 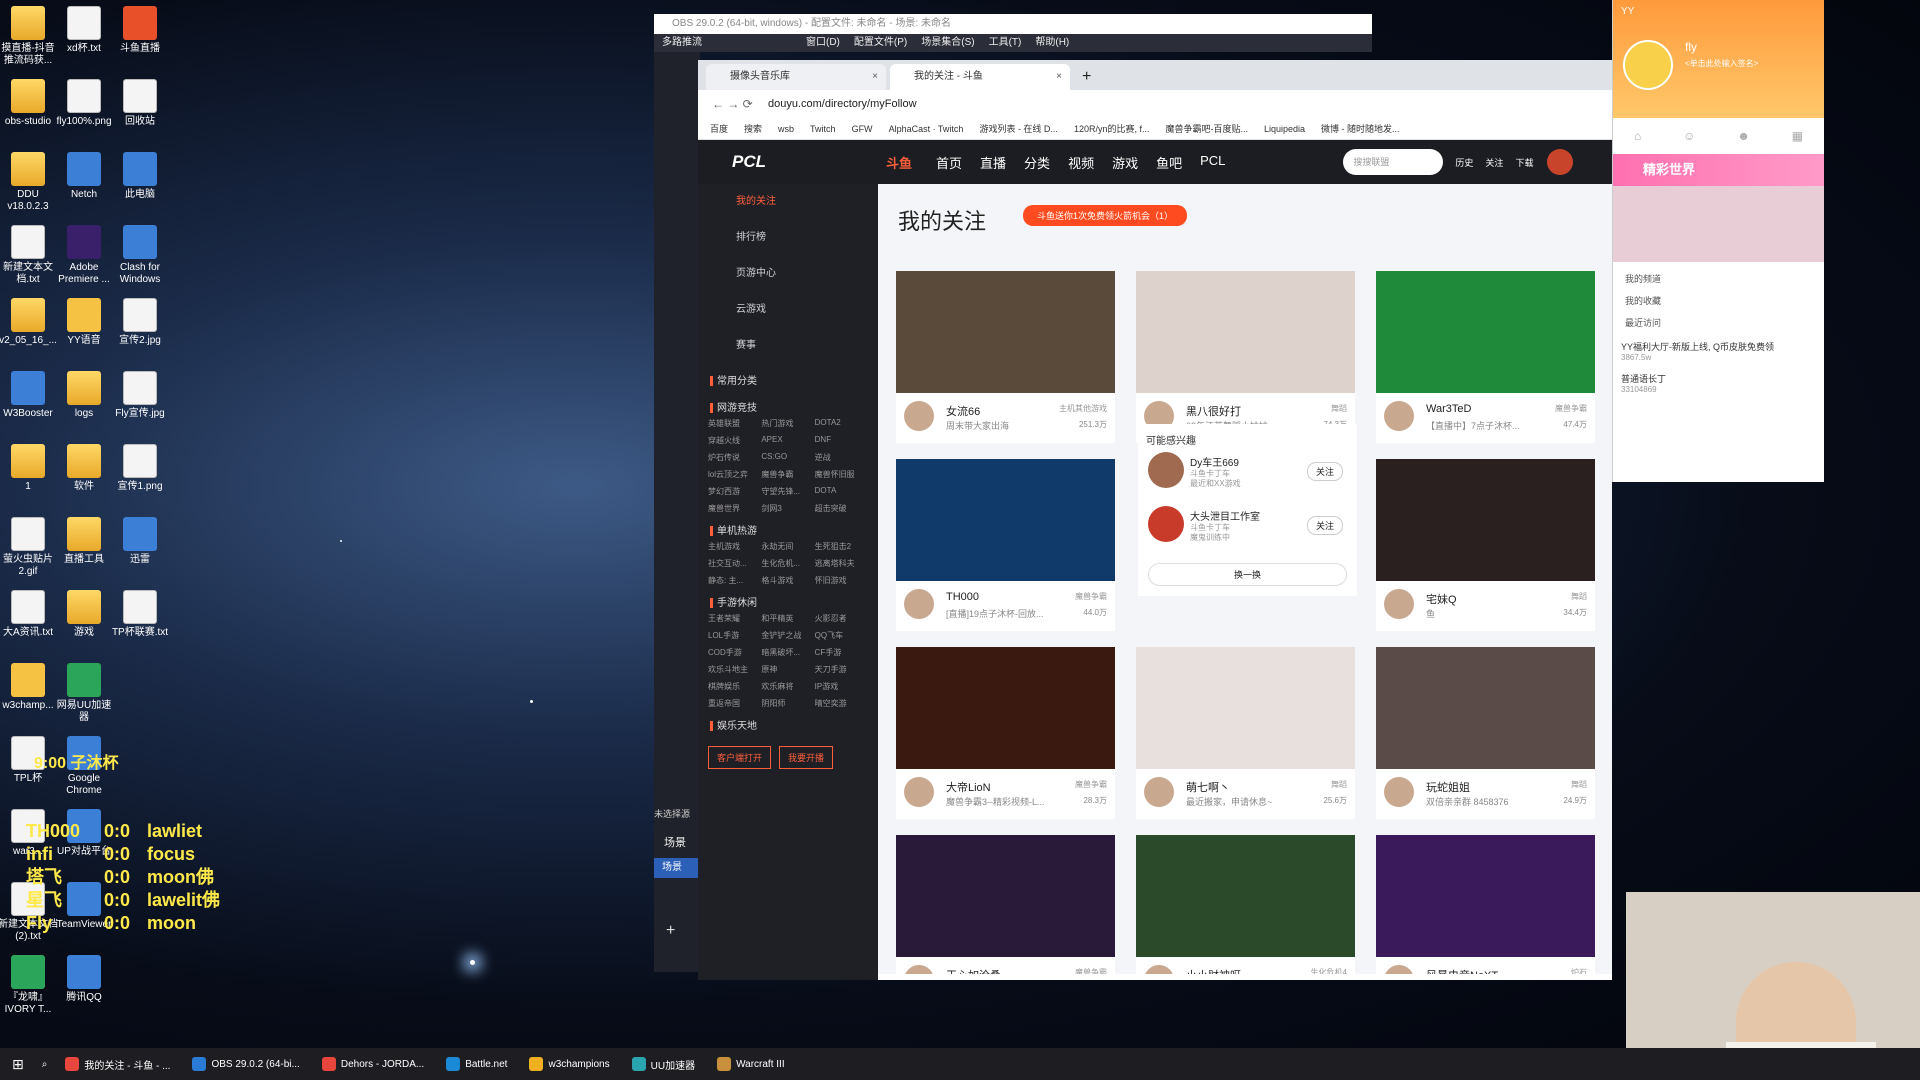 What do you see at coordinates (751, 1064) in the screenshot?
I see `taskbar-item: Warcraft III` at bounding box center [751, 1064].